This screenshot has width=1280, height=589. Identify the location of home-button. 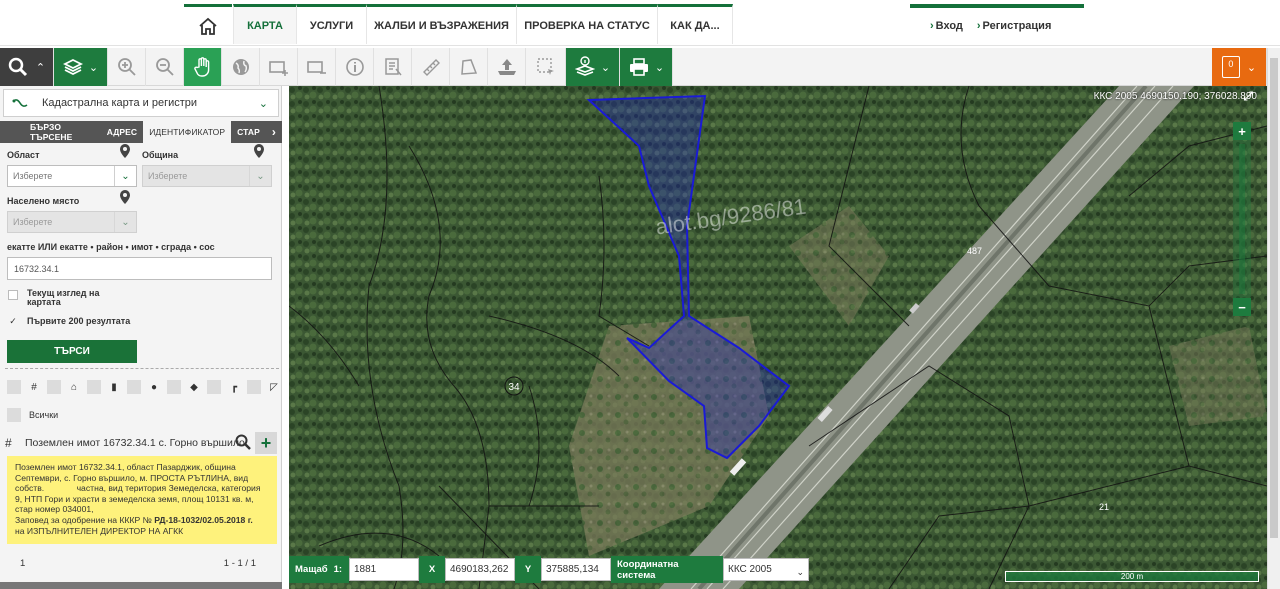
(208, 24).